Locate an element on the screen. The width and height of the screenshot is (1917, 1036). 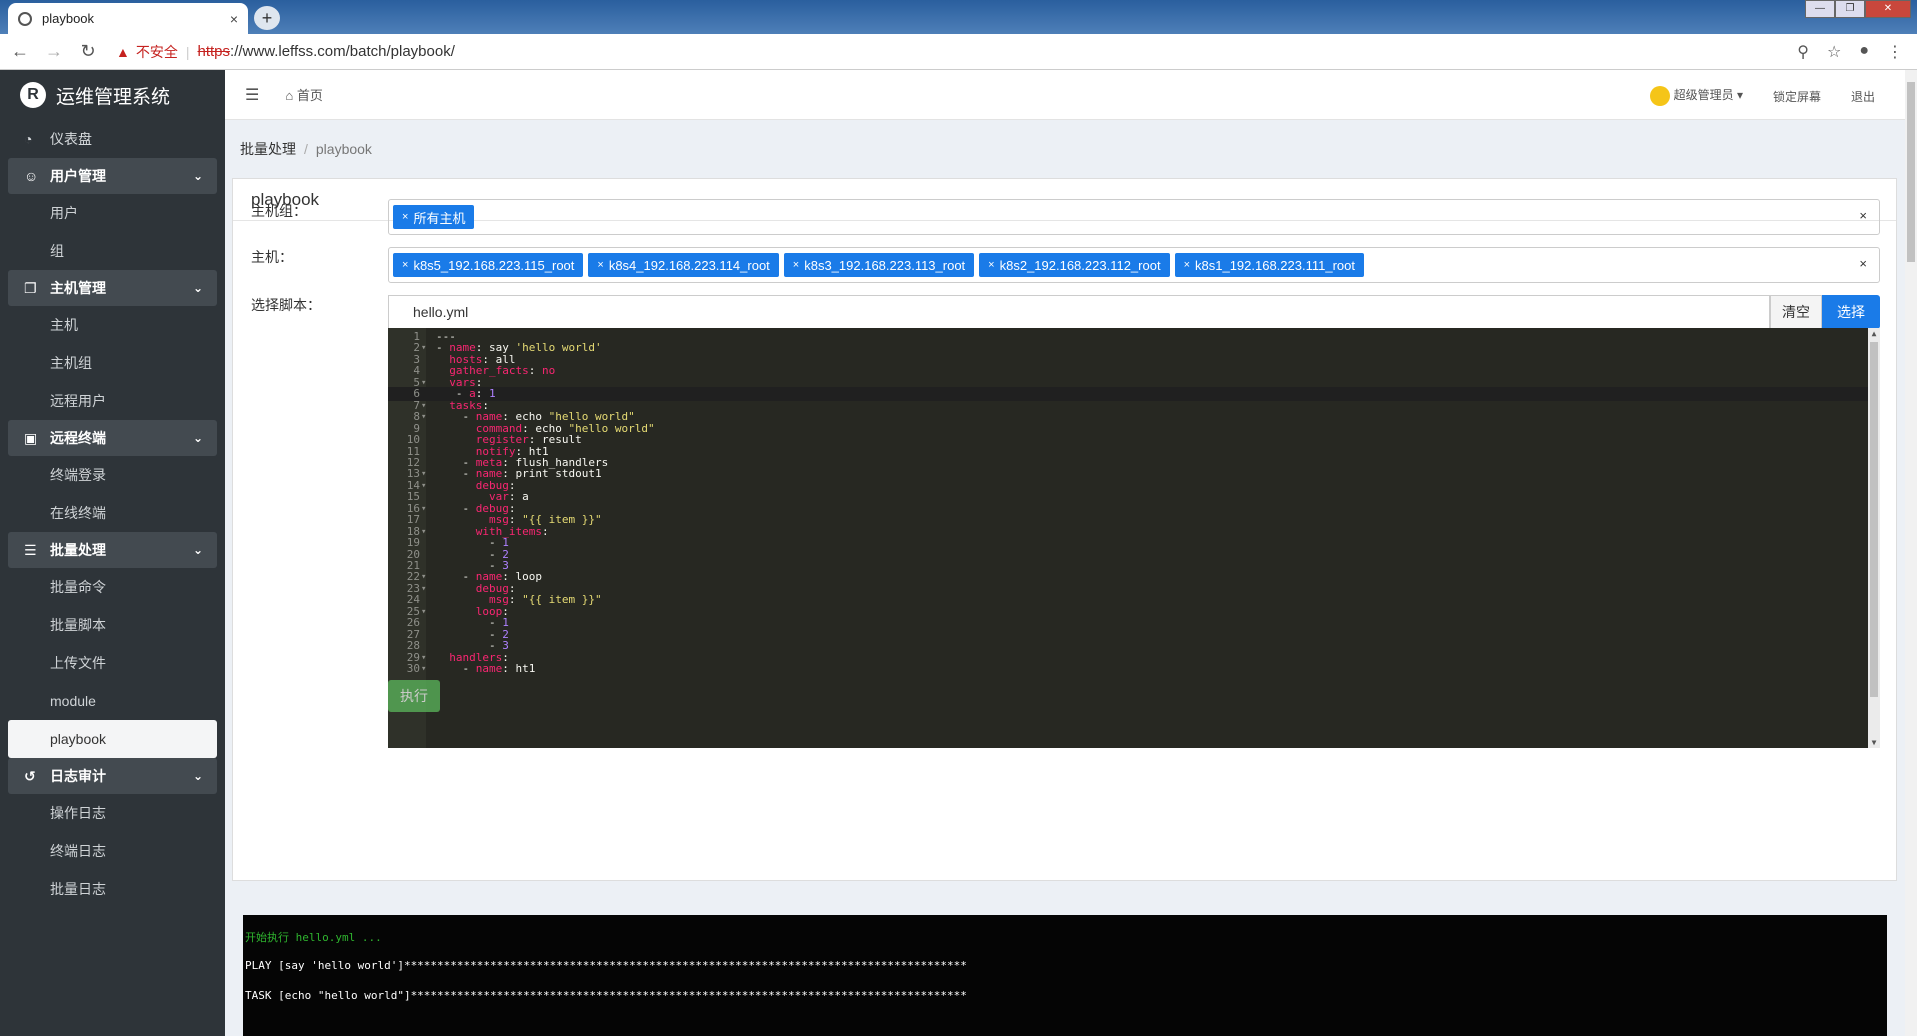
reload-icon: ↻ is located at coordinates (88, 51).